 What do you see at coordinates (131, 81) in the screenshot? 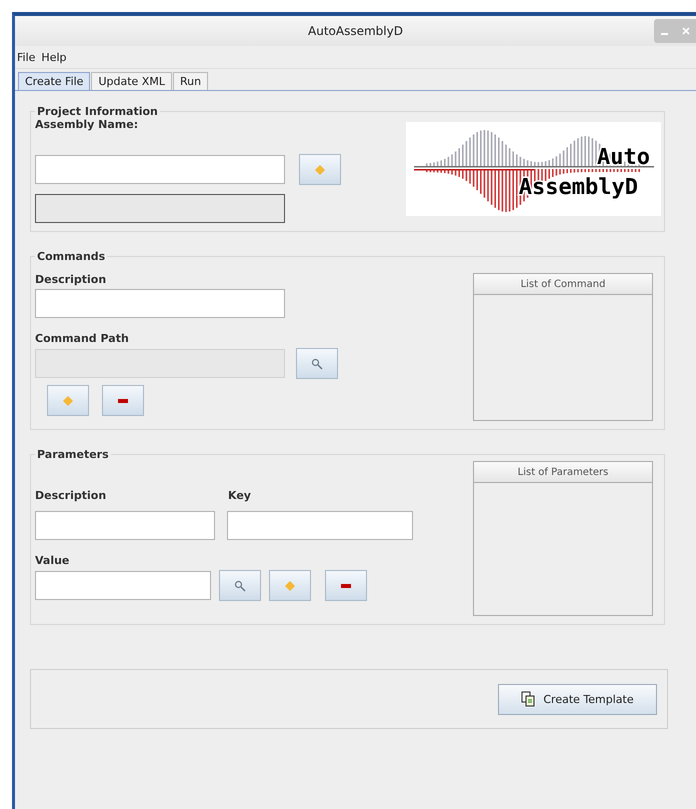
I see `tab: Update XML` at bounding box center [131, 81].